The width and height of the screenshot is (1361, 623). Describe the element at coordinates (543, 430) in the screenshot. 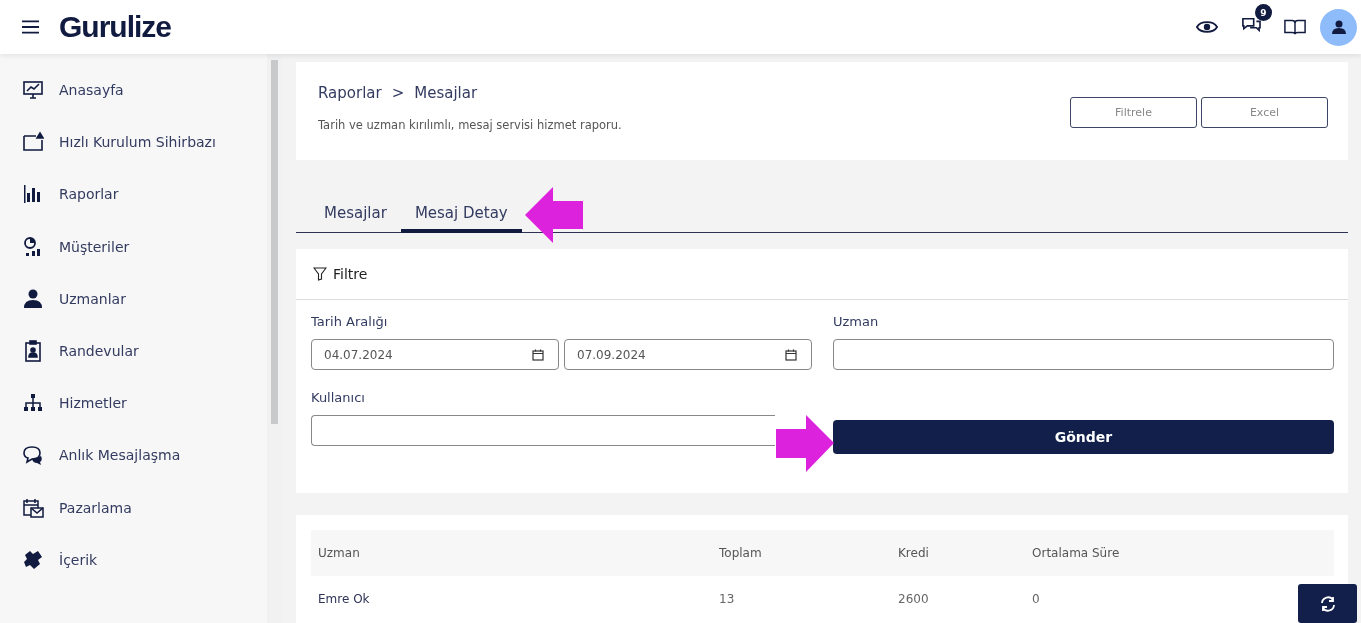

I see `user-field` at that location.